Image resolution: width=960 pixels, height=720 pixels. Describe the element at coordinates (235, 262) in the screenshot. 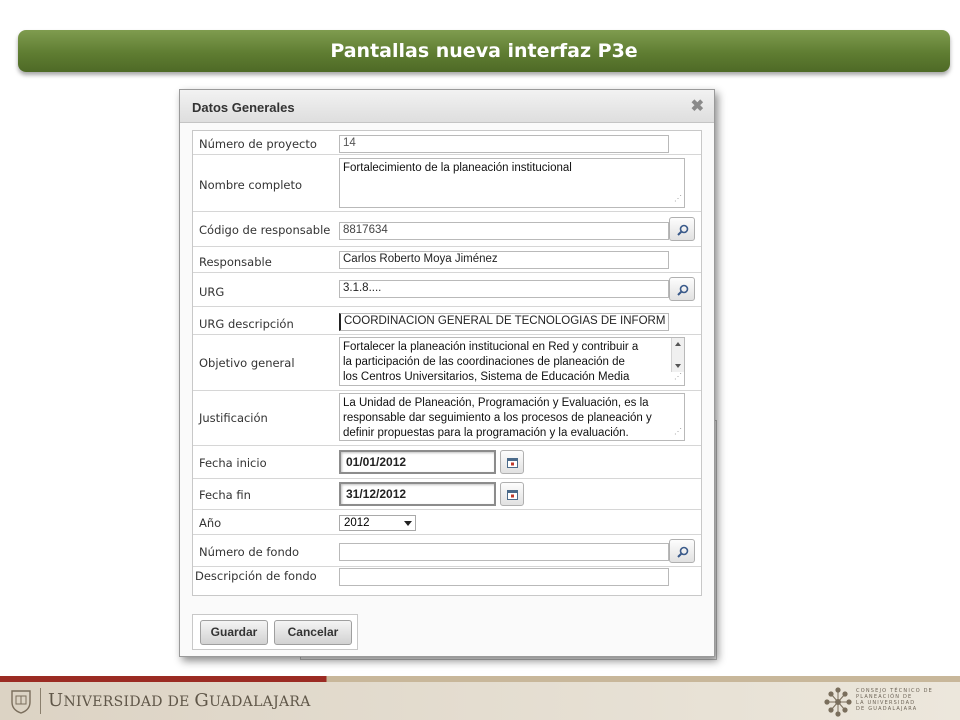

I see `responsable-label: Responsable` at that location.